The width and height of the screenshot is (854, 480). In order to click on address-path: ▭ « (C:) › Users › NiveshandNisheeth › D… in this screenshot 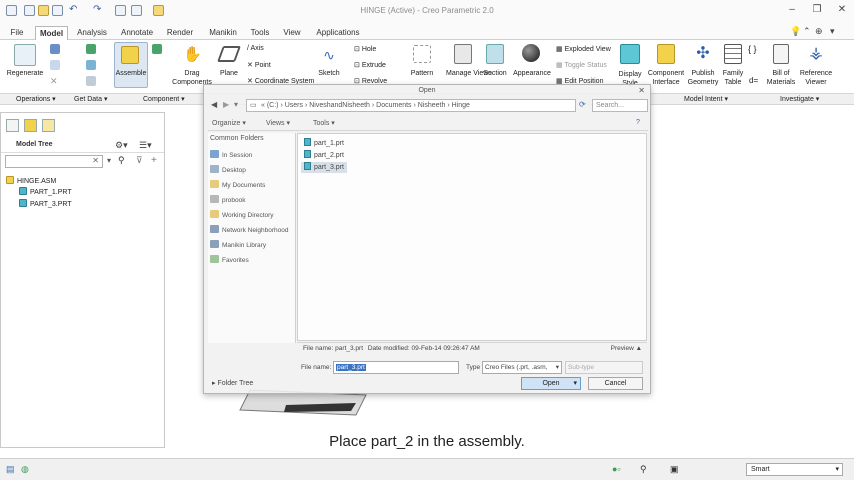, I will do `click(411, 105)`.